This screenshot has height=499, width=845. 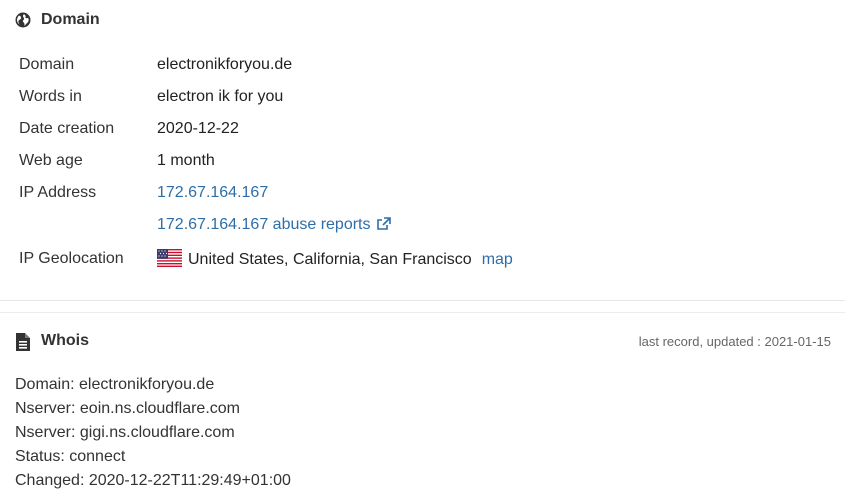 I want to click on domain-section-header: Domain, so click(x=57, y=20).